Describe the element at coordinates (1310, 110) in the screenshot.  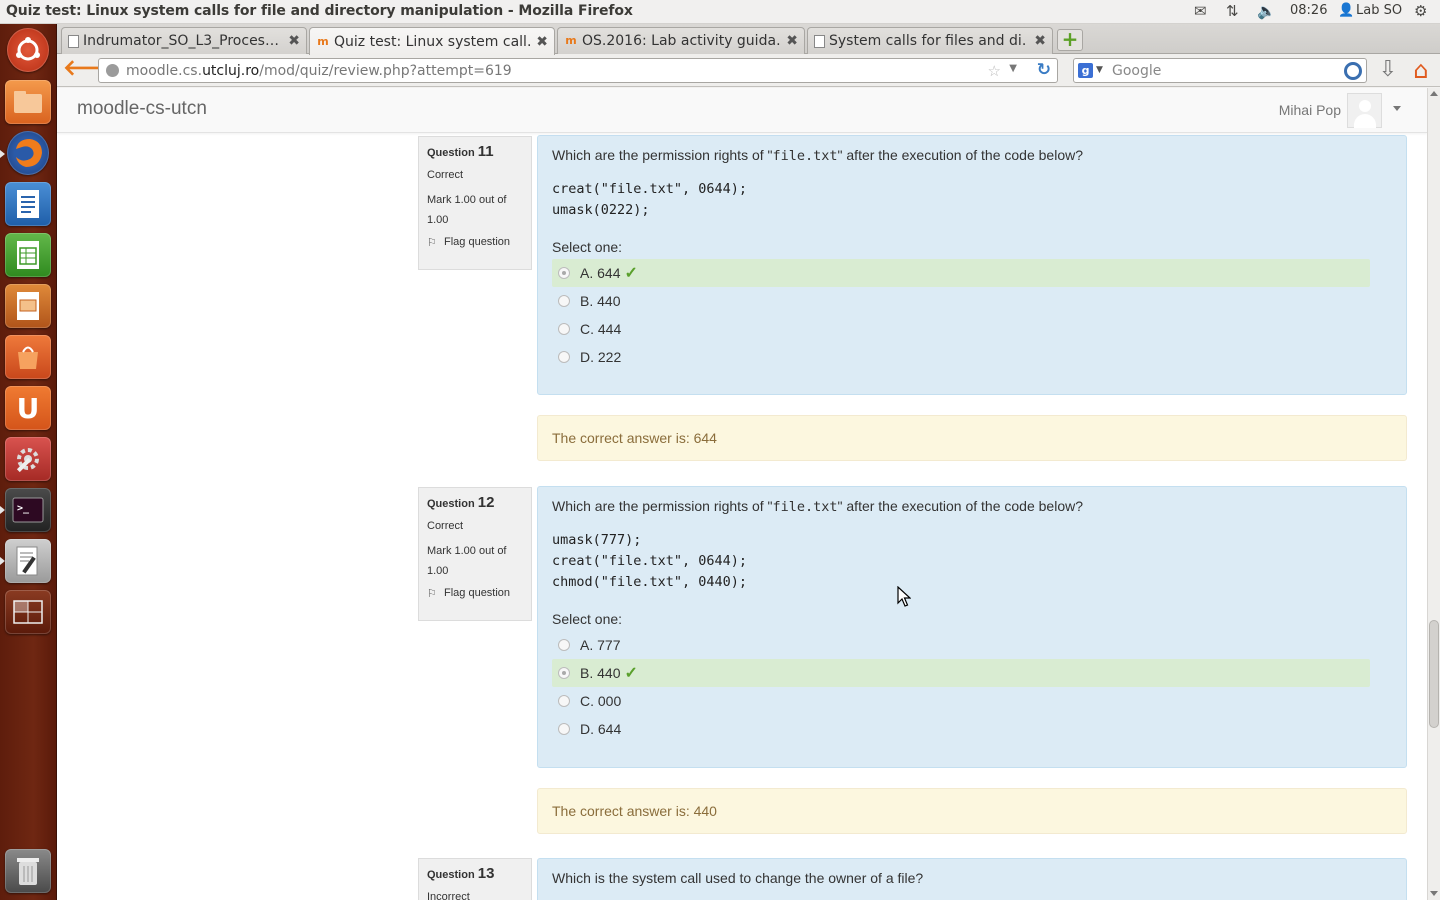
I see `user-menu-name: Mihai Pop` at that location.